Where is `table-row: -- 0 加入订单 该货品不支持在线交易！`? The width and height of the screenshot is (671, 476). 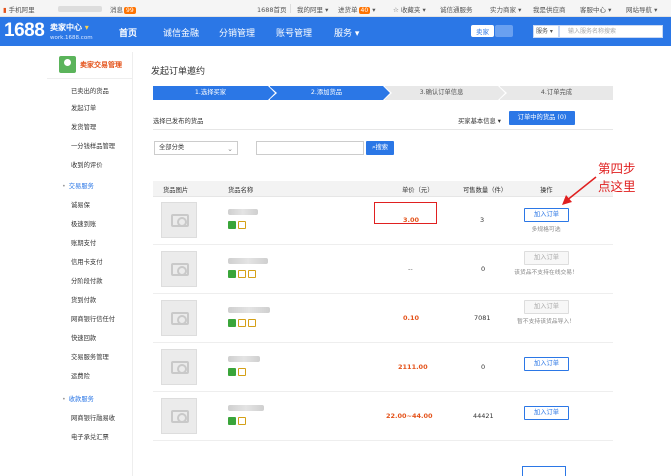 table-row: -- 0 加入订单 该货品不支持在线交易！ is located at coordinates (383, 270).